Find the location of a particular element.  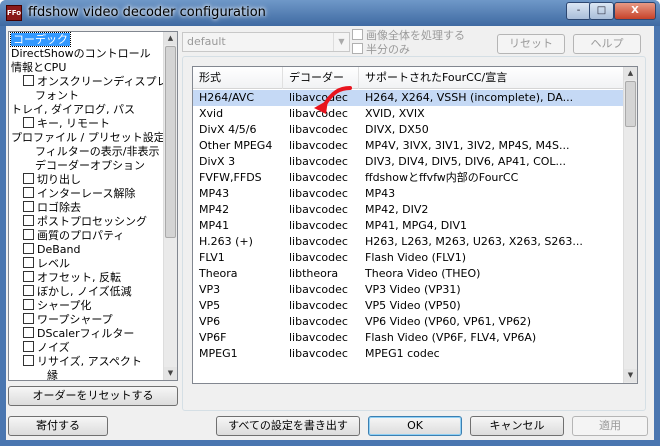

tree-item: シャープ化 is located at coordinates (57, 306).